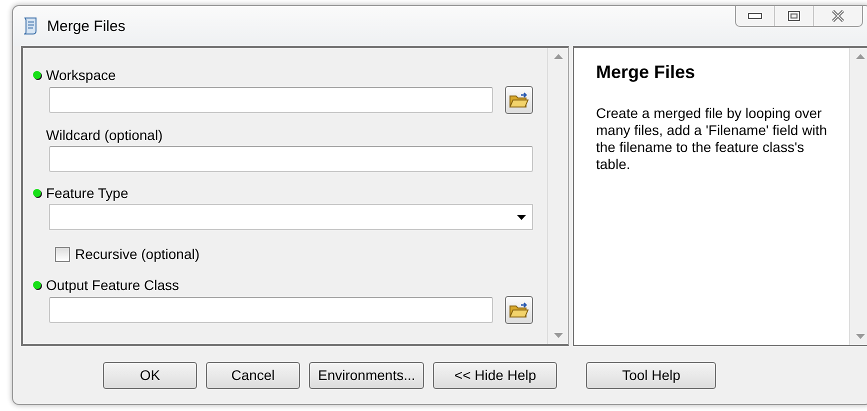 The image size is (867, 411). I want to click on dropdown-arrow-icon, so click(521, 217).